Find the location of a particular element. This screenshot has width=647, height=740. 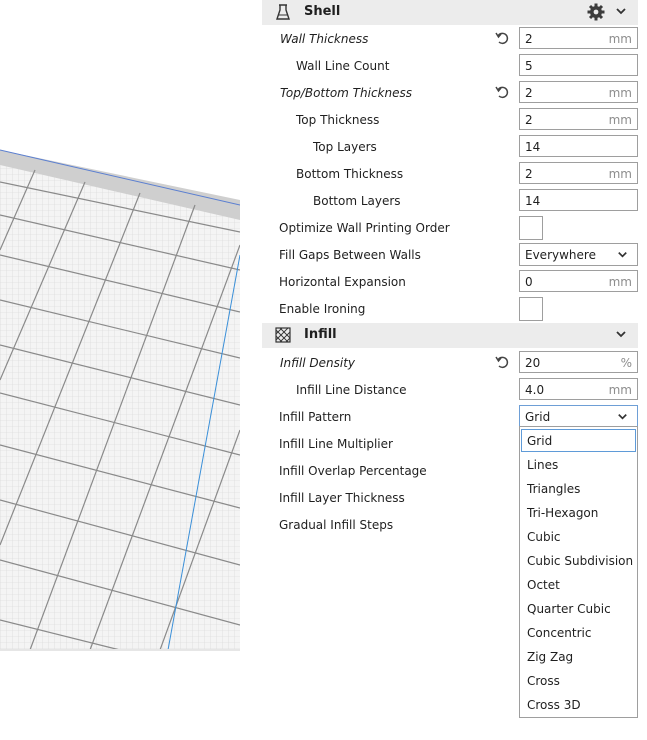

optimize-wall-order-checkbox is located at coordinates (531, 228).